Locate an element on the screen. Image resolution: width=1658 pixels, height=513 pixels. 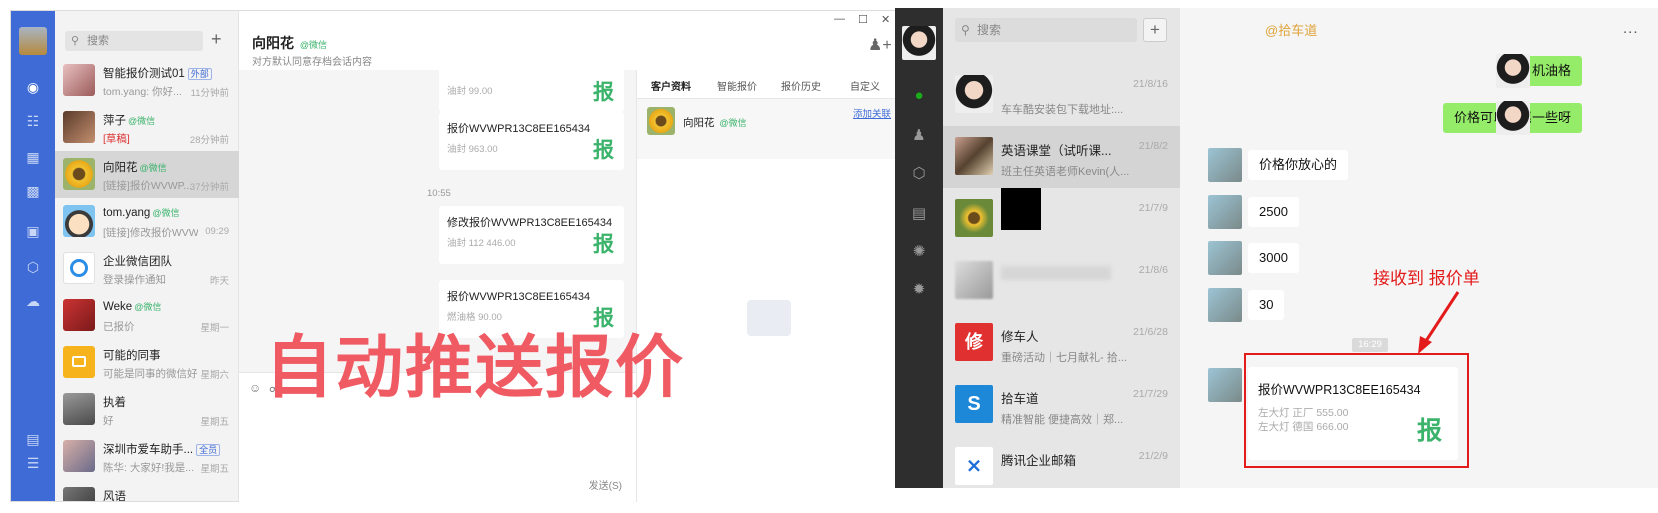
contact-name-text: 向阳花 is located at coordinates (699, 123).